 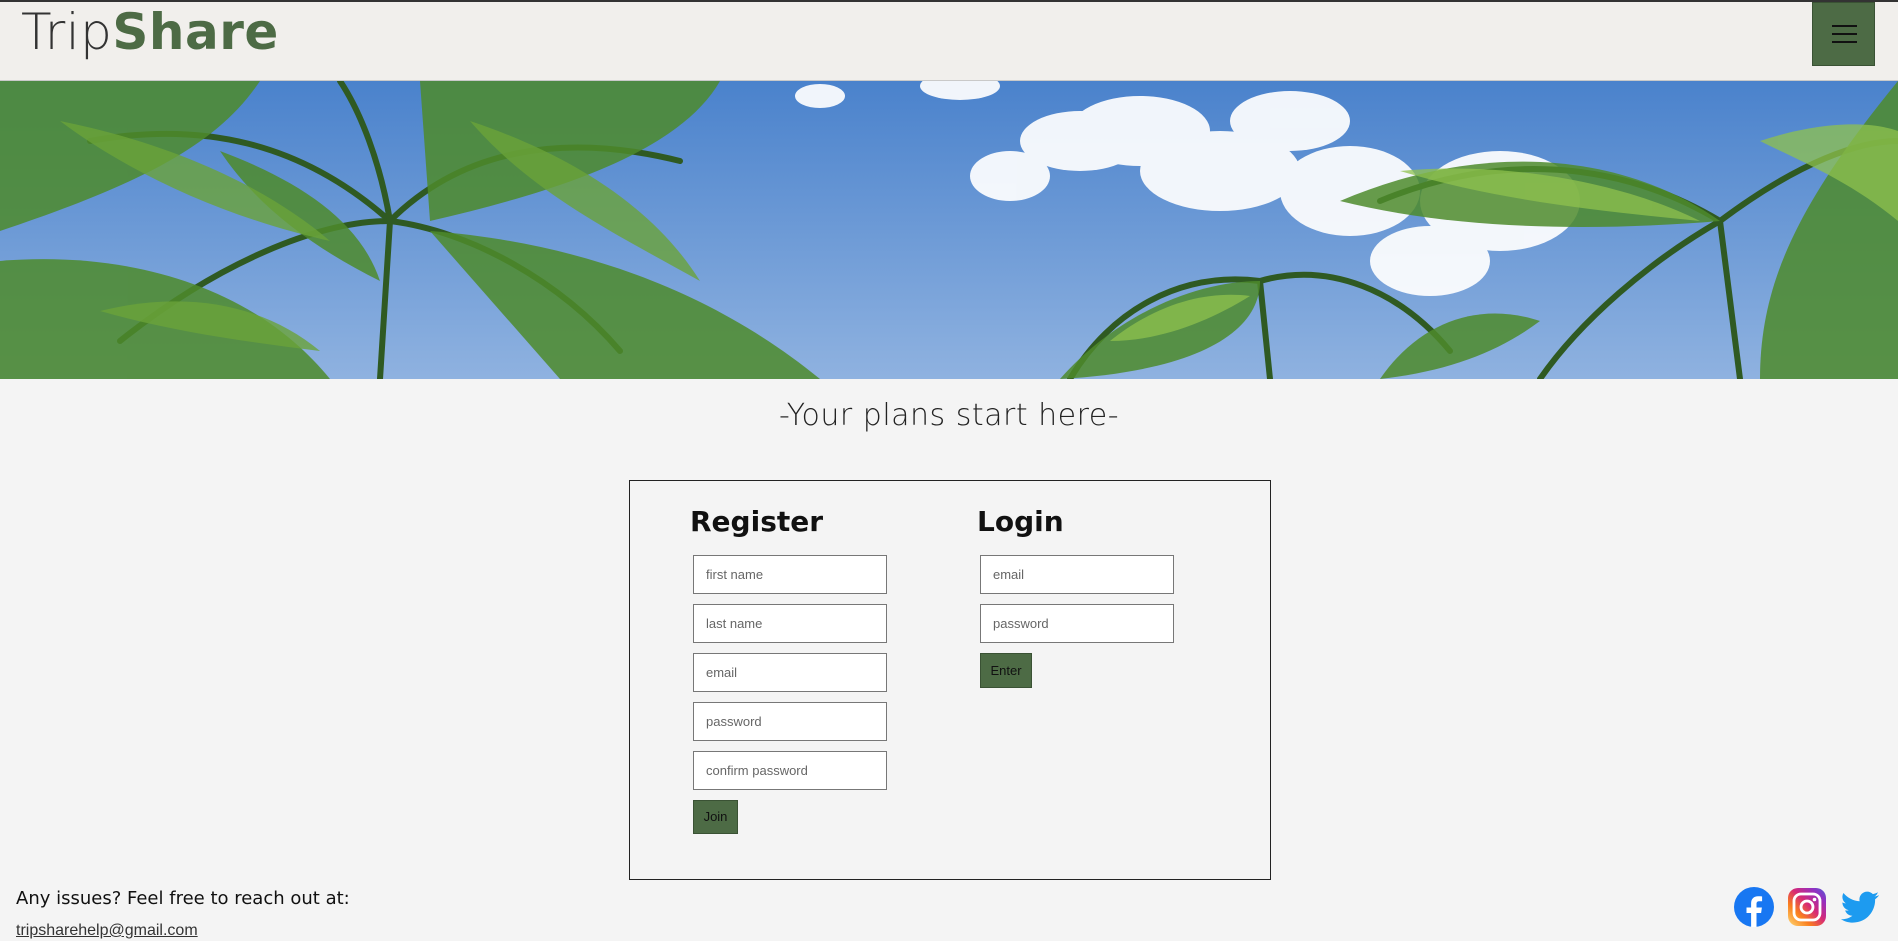 What do you see at coordinates (790, 770) in the screenshot?
I see `register-confirm-password-input` at bounding box center [790, 770].